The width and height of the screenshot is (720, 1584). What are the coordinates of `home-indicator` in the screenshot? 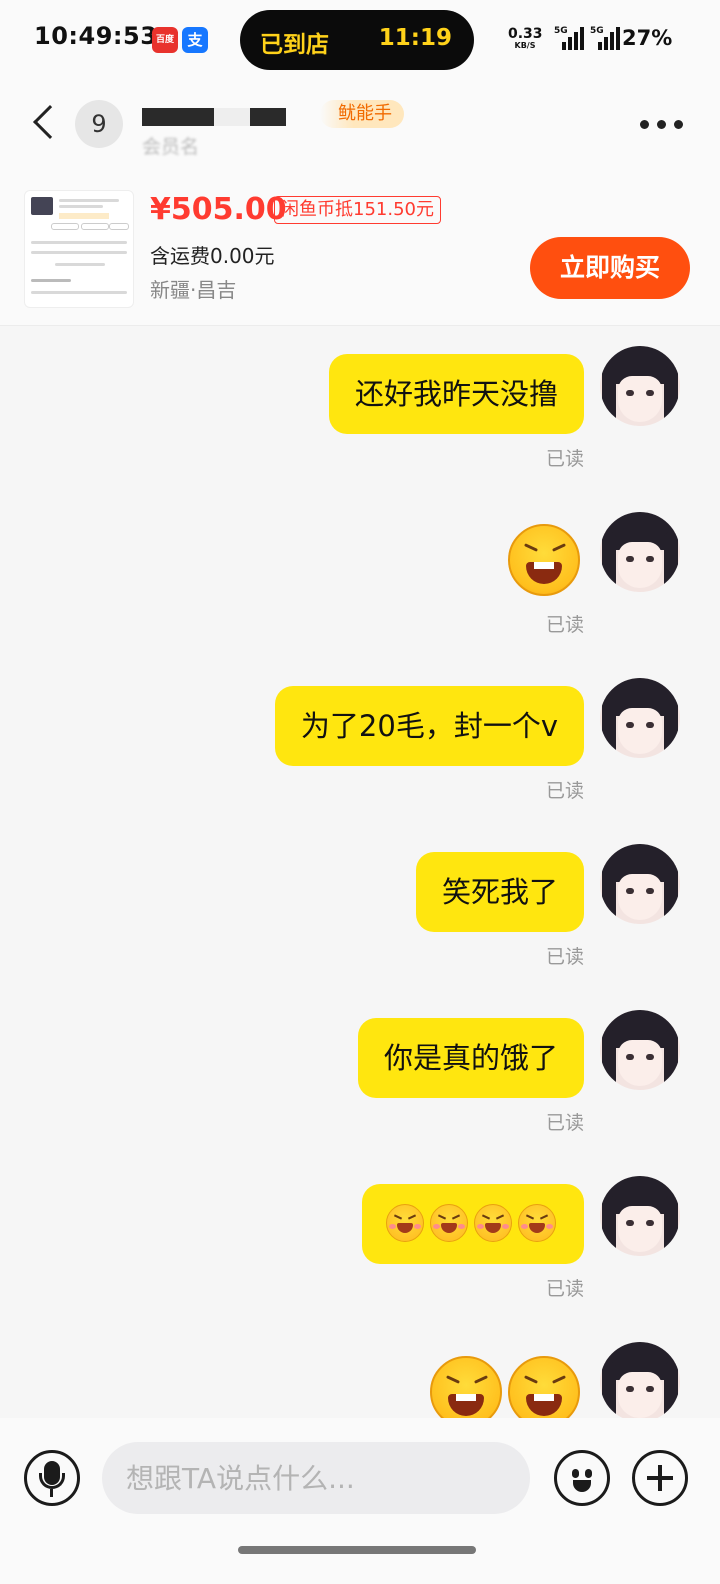 It's located at (357, 1550).